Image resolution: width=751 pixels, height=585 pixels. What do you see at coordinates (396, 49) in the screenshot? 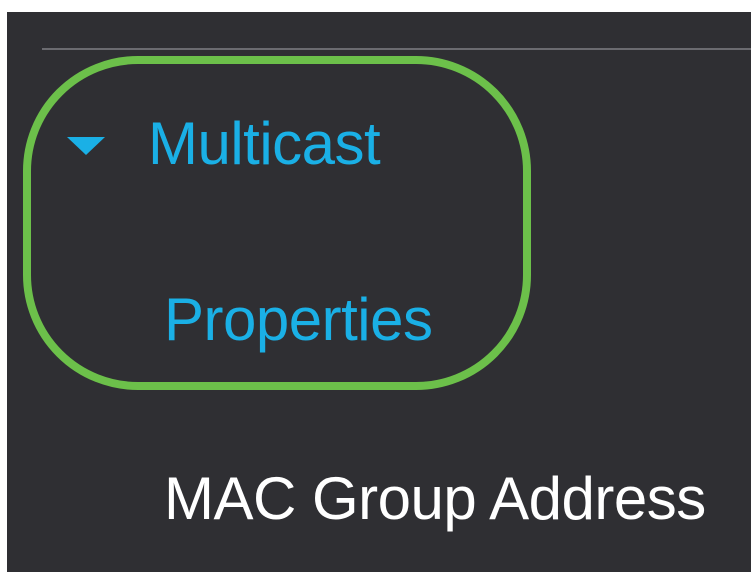
I see `divider` at bounding box center [396, 49].